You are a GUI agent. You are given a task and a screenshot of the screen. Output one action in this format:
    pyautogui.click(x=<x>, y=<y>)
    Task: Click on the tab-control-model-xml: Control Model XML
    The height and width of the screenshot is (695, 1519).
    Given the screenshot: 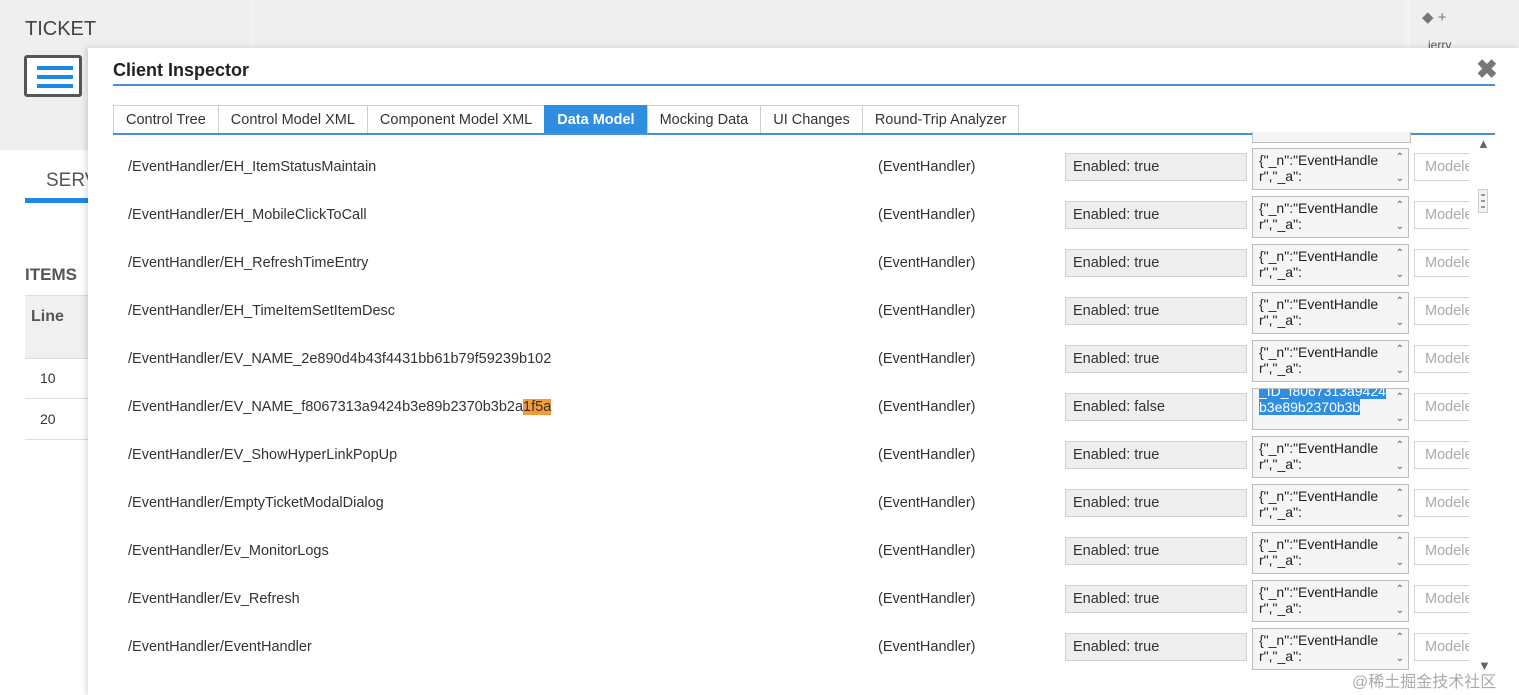 What is the action you would take?
    pyautogui.click(x=292, y=119)
    